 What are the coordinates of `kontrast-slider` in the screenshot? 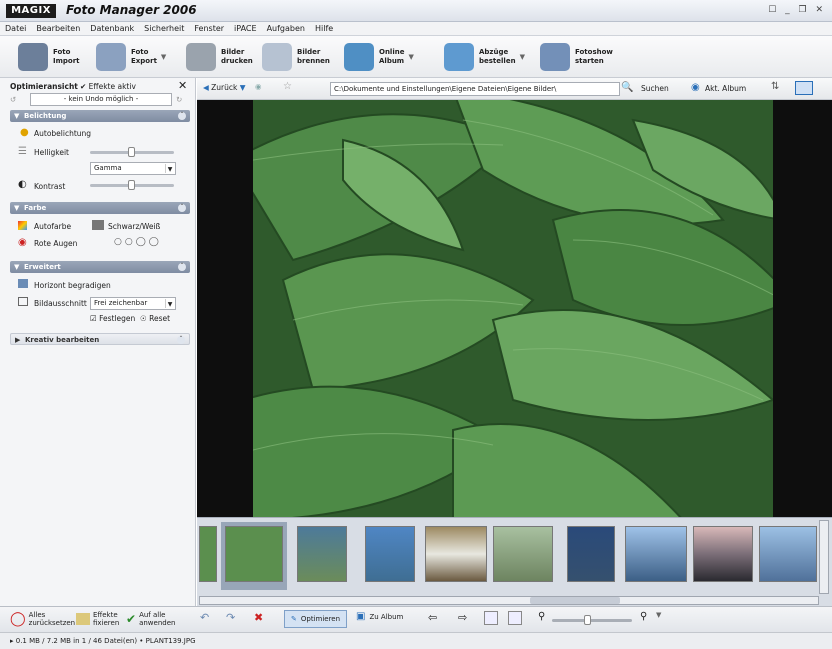 It's located at (132, 185).